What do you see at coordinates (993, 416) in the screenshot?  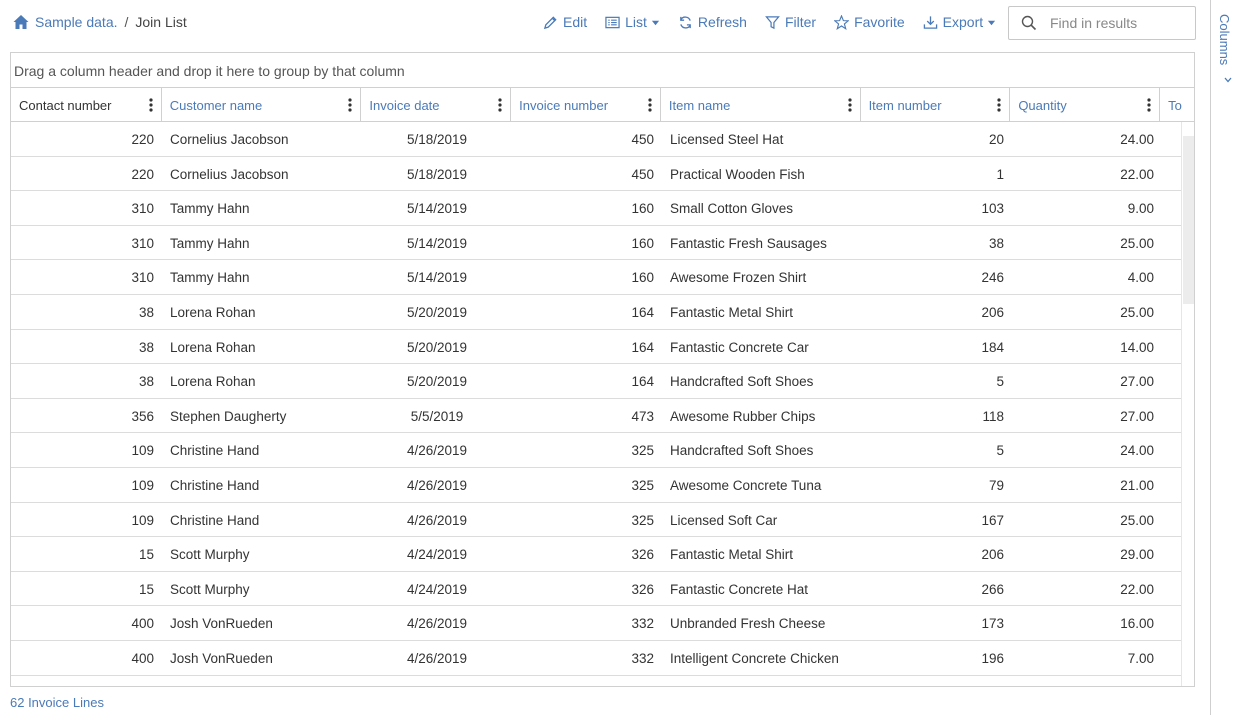 I see `cell-item-number: 118` at bounding box center [993, 416].